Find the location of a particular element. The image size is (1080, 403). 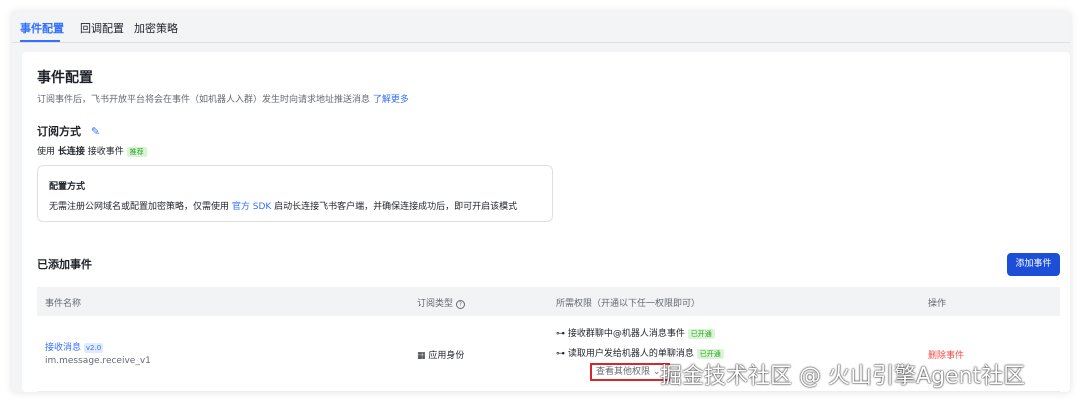

edit-icon: ✎ is located at coordinates (95, 131).